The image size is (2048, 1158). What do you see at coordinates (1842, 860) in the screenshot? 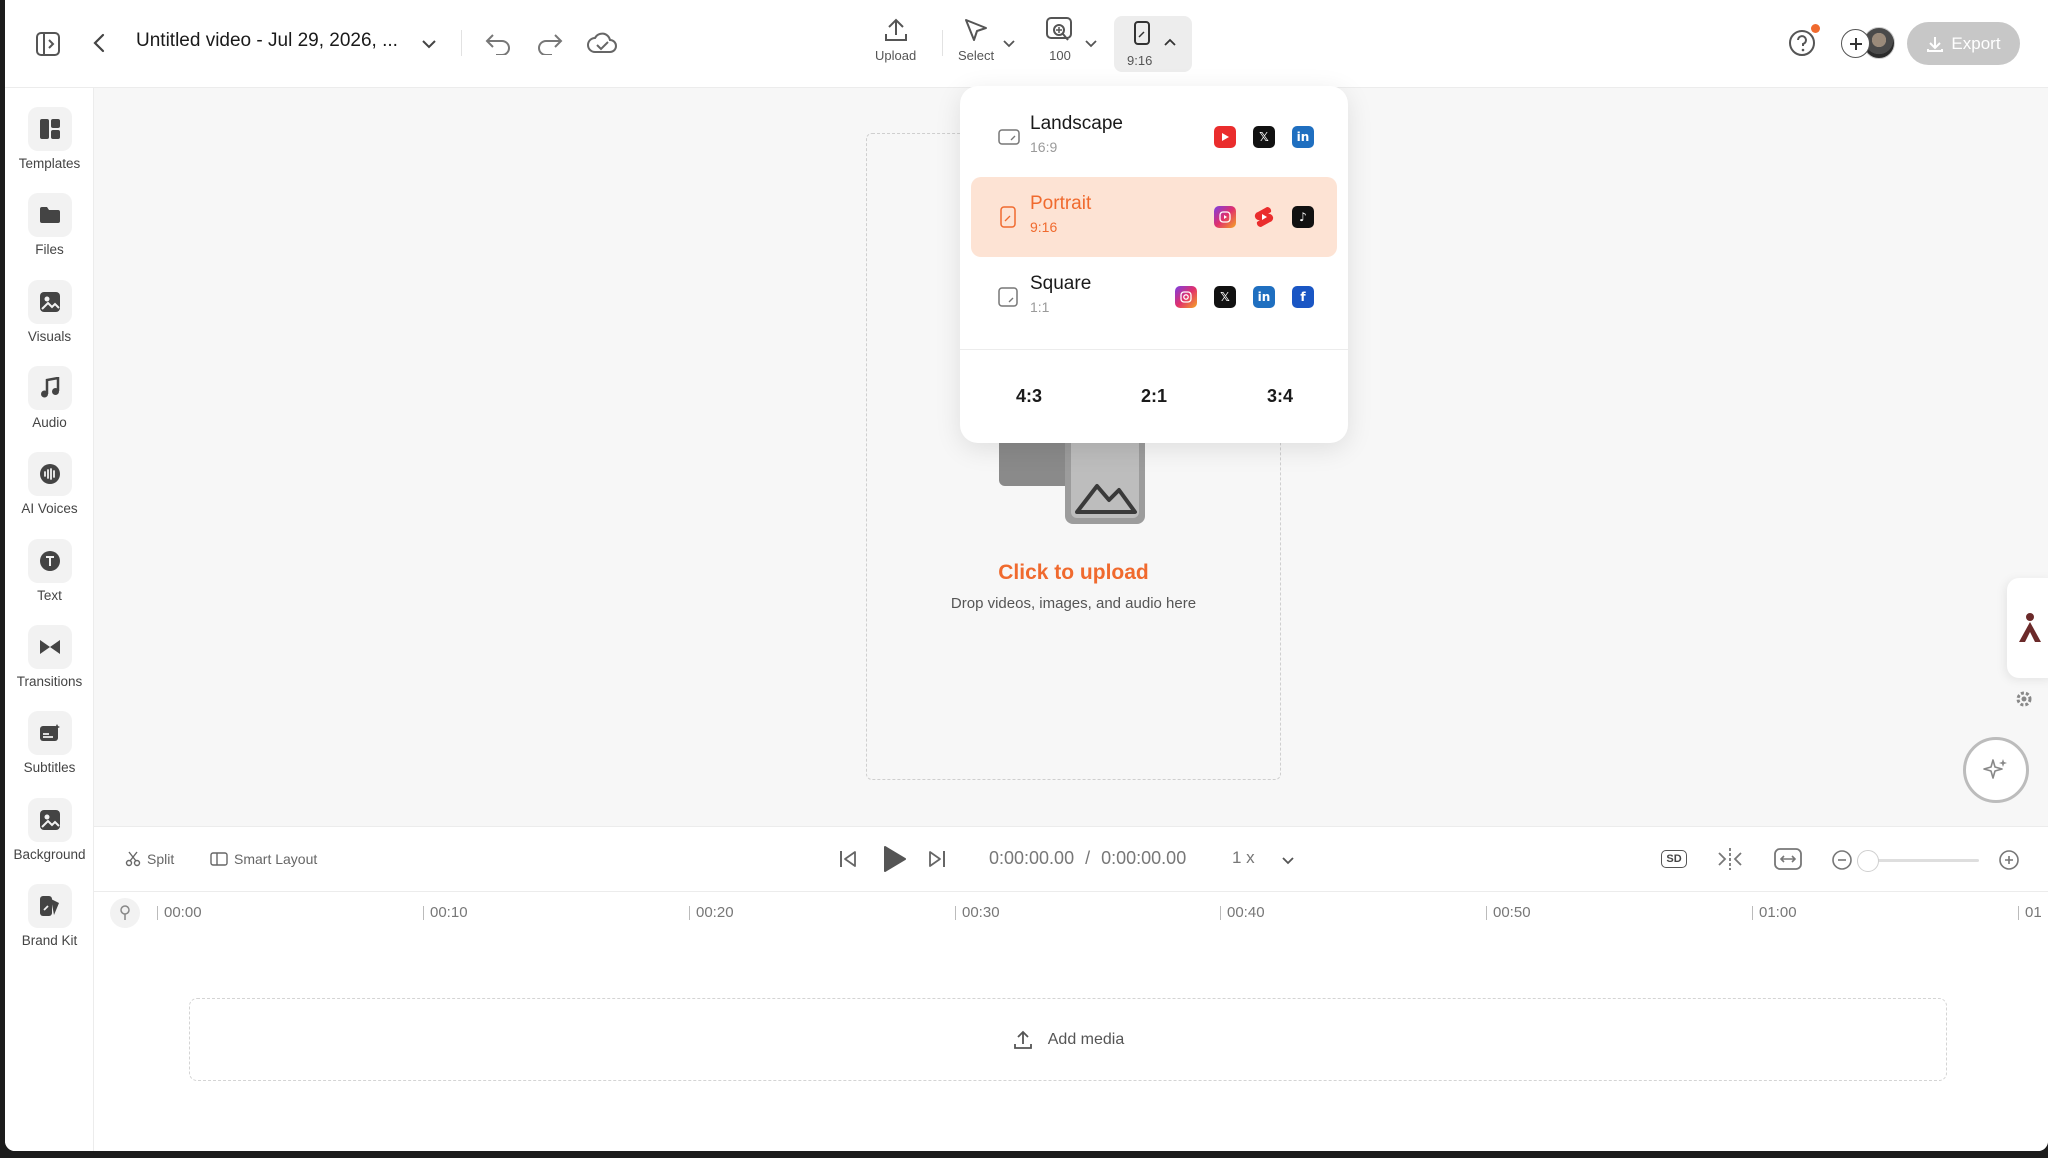
I see `zoom-out-icon` at bounding box center [1842, 860].